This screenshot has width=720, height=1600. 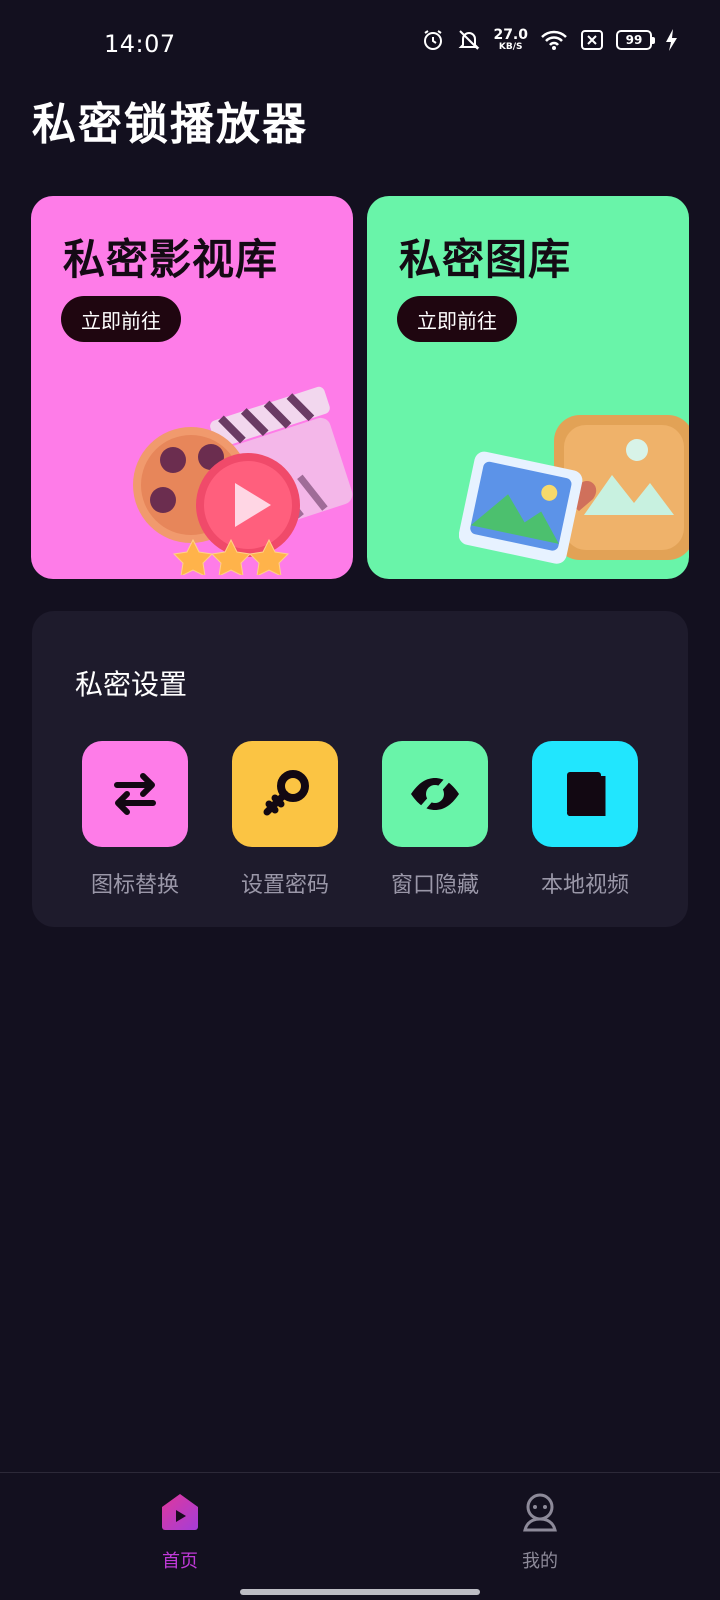 I want to click on profile-icon, so click(x=540, y=1514).